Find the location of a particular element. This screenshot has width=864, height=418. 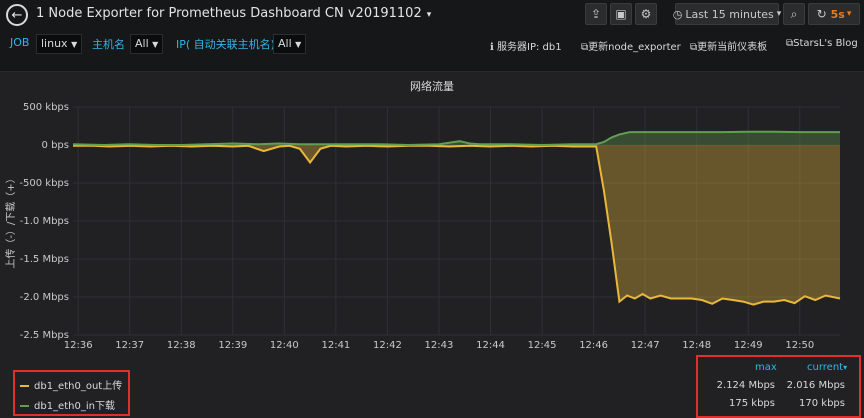

link-update-dashboard-label: 更新当前仪表板 is located at coordinates (732, 47).